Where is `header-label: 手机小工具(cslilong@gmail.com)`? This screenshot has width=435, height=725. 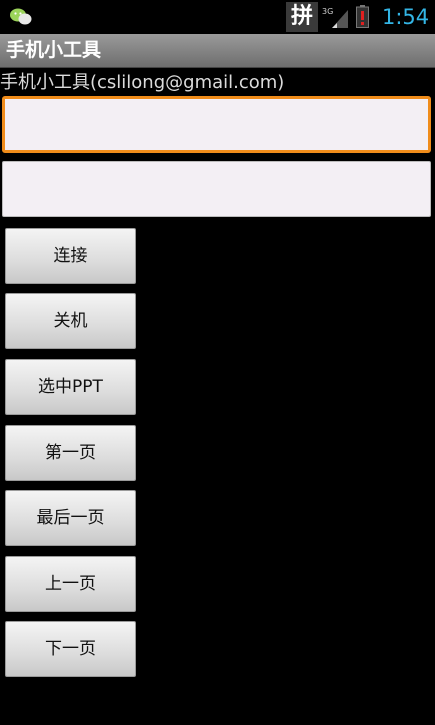
header-label: 手机小工具(cslilong@gmail.com) is located at coordinates (142, 82).